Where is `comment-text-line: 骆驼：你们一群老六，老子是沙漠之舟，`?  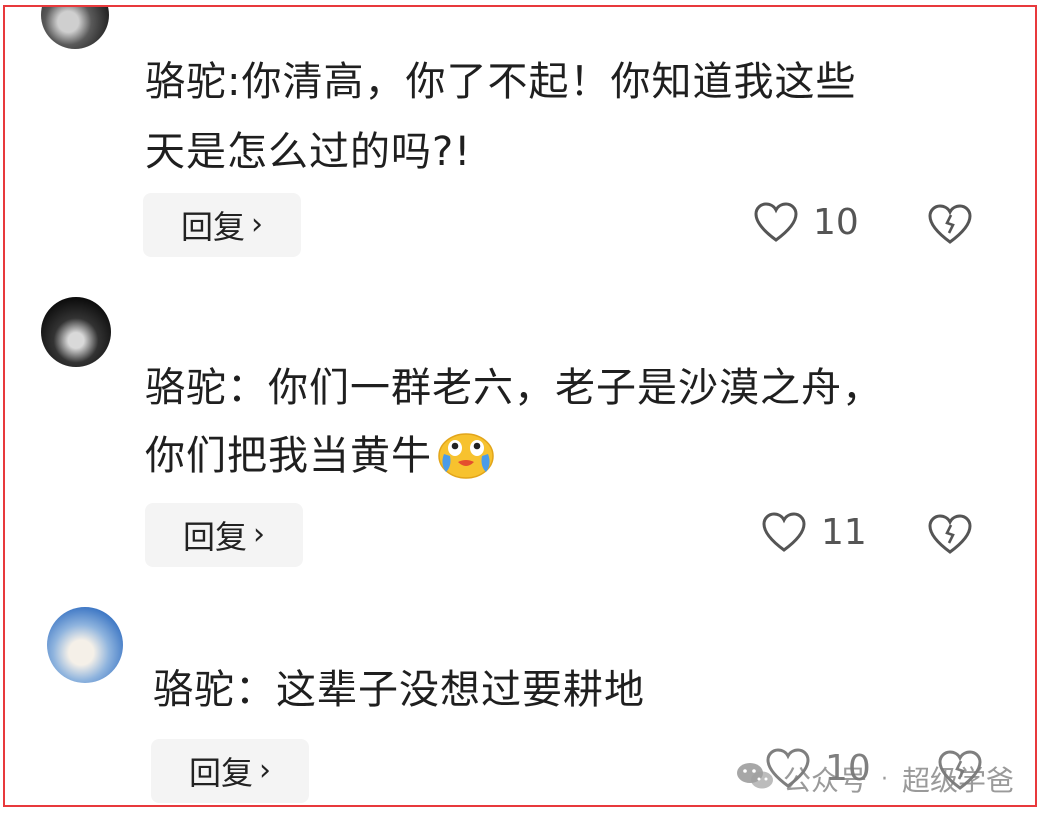
comment-text-line: 骆驼：你们一群老六，老子是沙漠之舟， is located at coordinates (514, 388).